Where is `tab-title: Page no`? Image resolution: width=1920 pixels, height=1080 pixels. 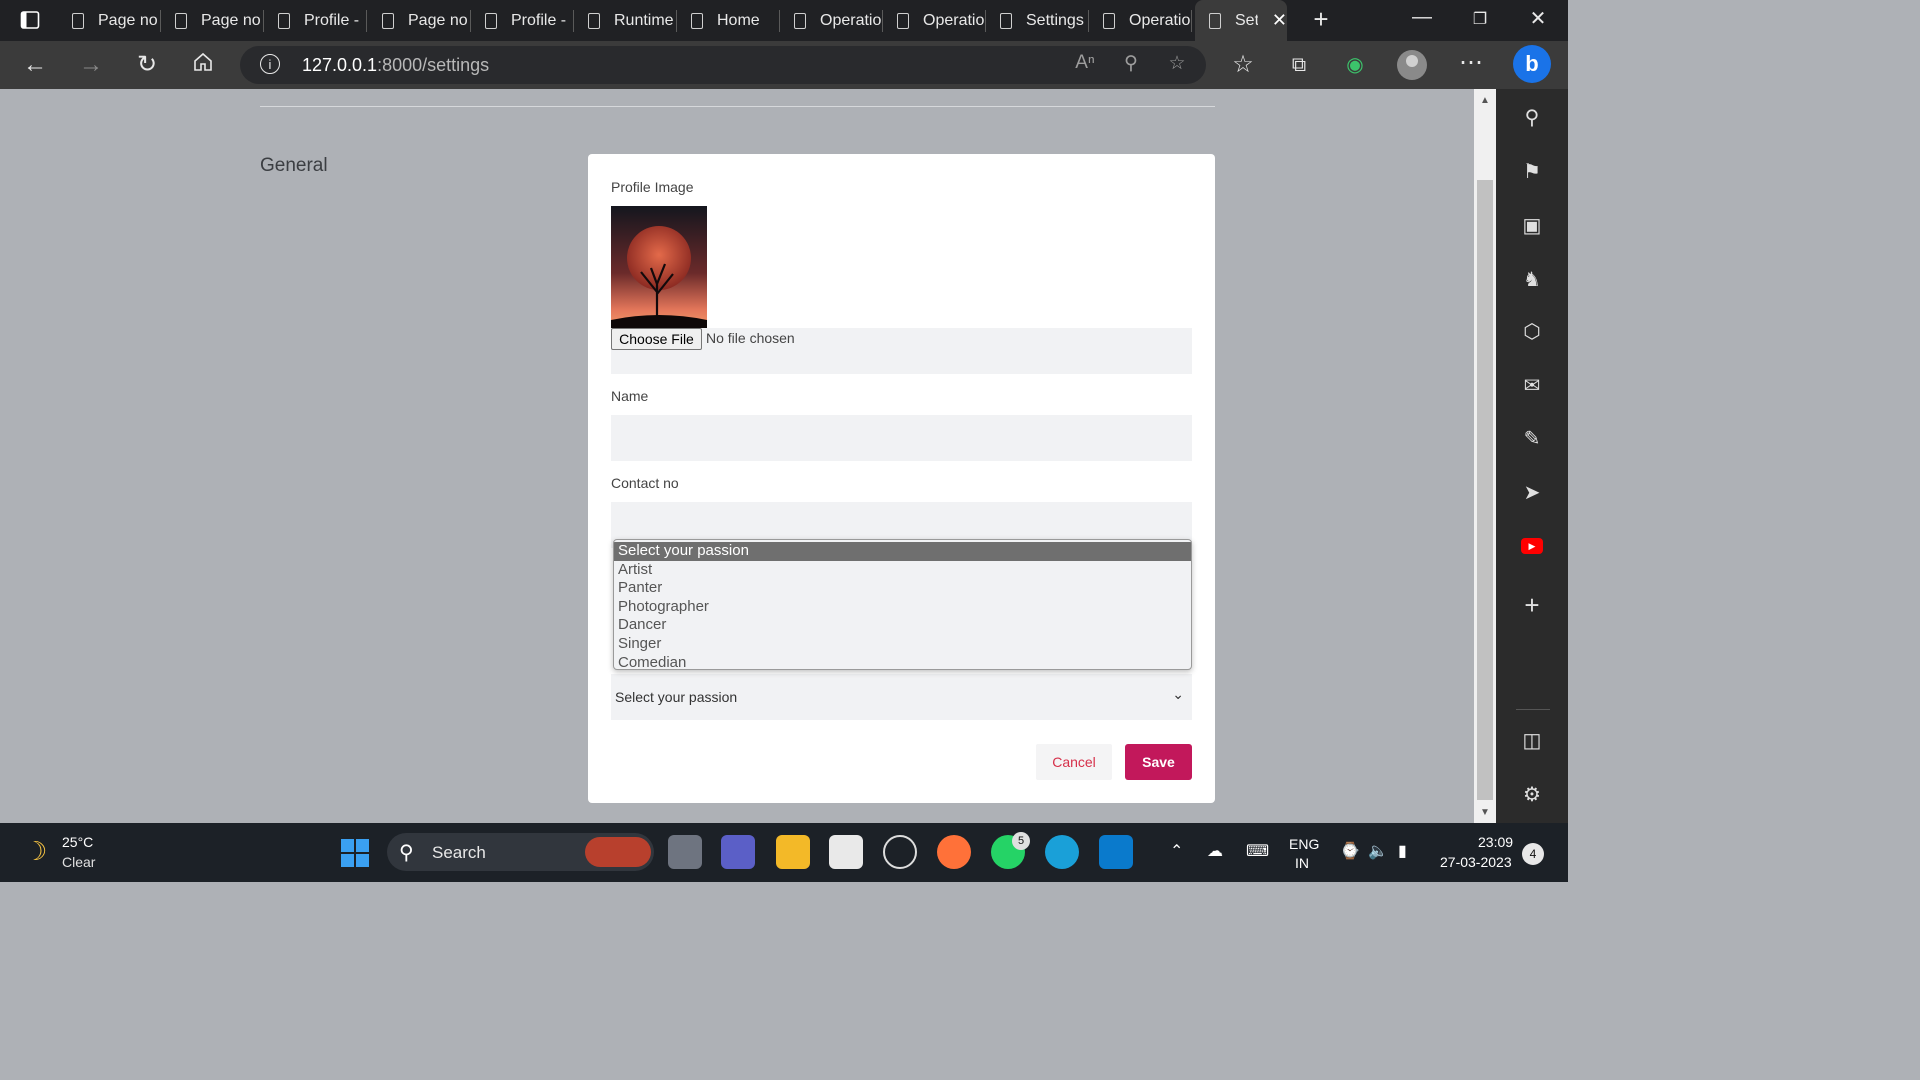
tab-title: Page no is located at coordinates (438, 20).